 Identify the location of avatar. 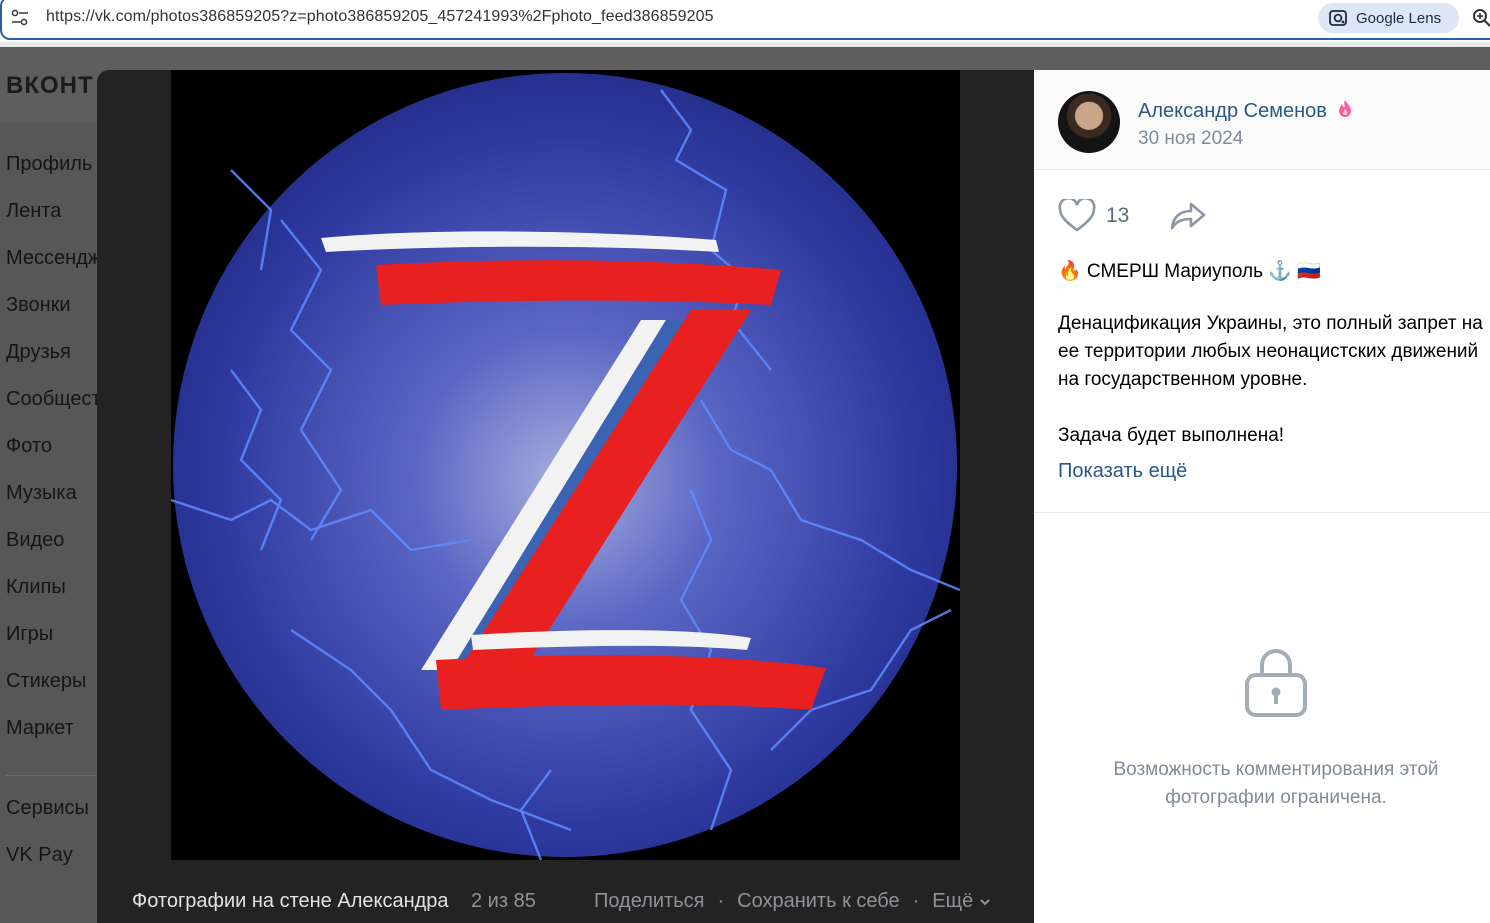
(1089, 122).